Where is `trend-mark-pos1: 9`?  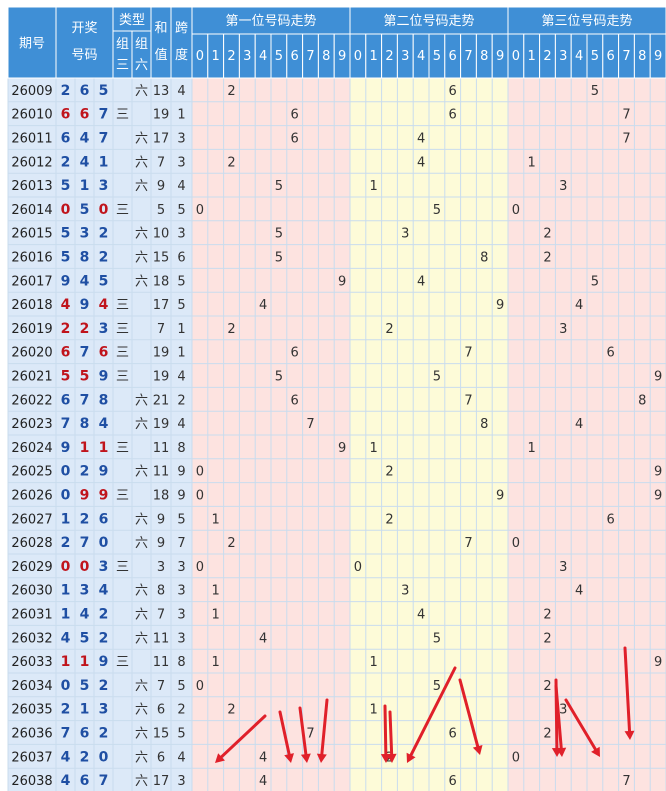
trend-mark-pos1: 9 is located at coordinates (342, 281).